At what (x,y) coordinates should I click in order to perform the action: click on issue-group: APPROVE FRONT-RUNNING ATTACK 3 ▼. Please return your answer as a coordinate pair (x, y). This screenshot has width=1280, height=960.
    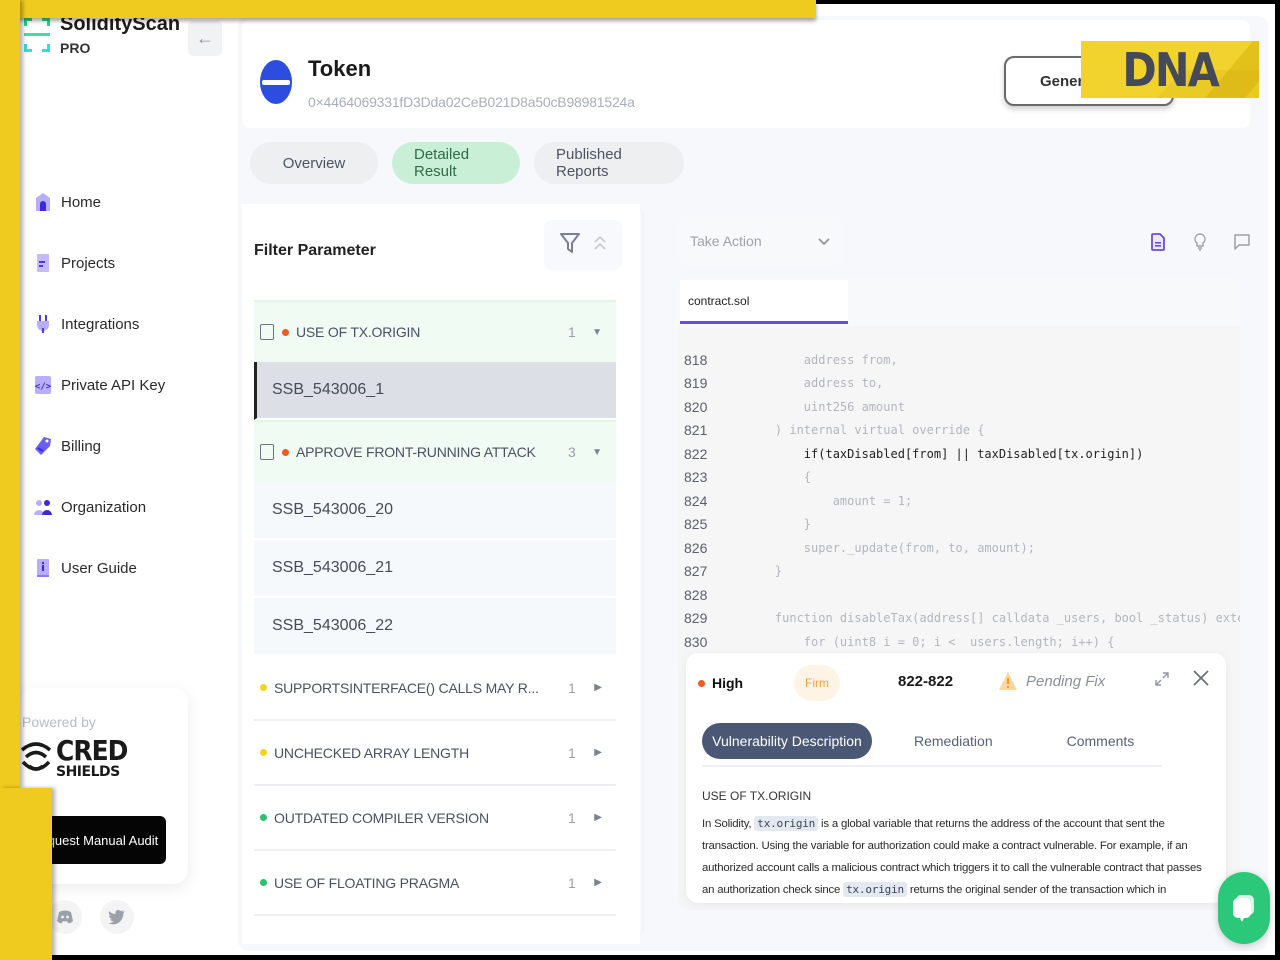
    Looking at the image, I should click on (435, 451).